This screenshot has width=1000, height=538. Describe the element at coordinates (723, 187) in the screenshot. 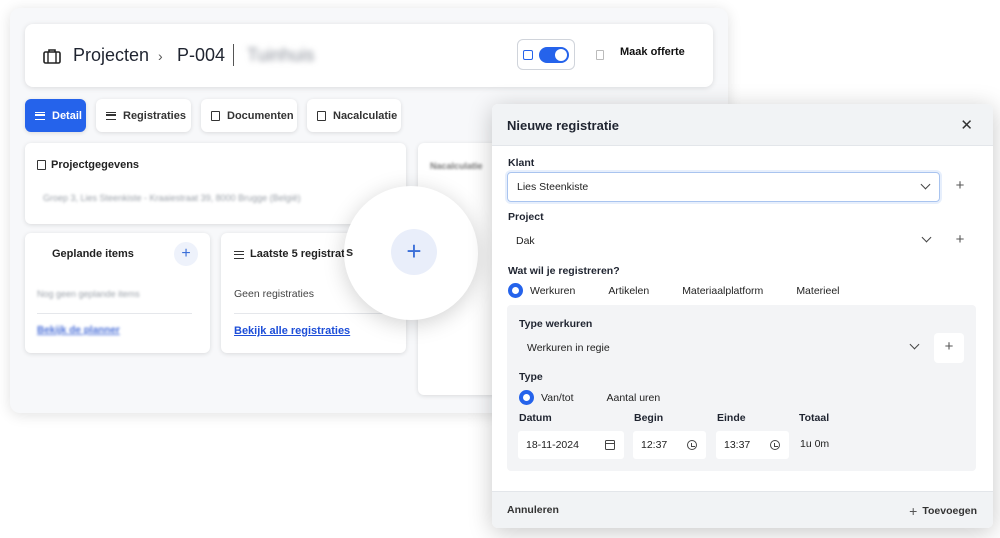

I see `customer-select: Lies Steenkiste` at that location.